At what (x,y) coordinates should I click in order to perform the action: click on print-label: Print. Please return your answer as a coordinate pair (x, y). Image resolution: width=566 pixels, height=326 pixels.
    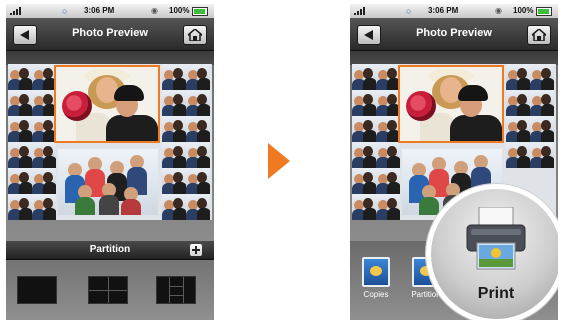
    Looking at the image, I should click on (496, 293).